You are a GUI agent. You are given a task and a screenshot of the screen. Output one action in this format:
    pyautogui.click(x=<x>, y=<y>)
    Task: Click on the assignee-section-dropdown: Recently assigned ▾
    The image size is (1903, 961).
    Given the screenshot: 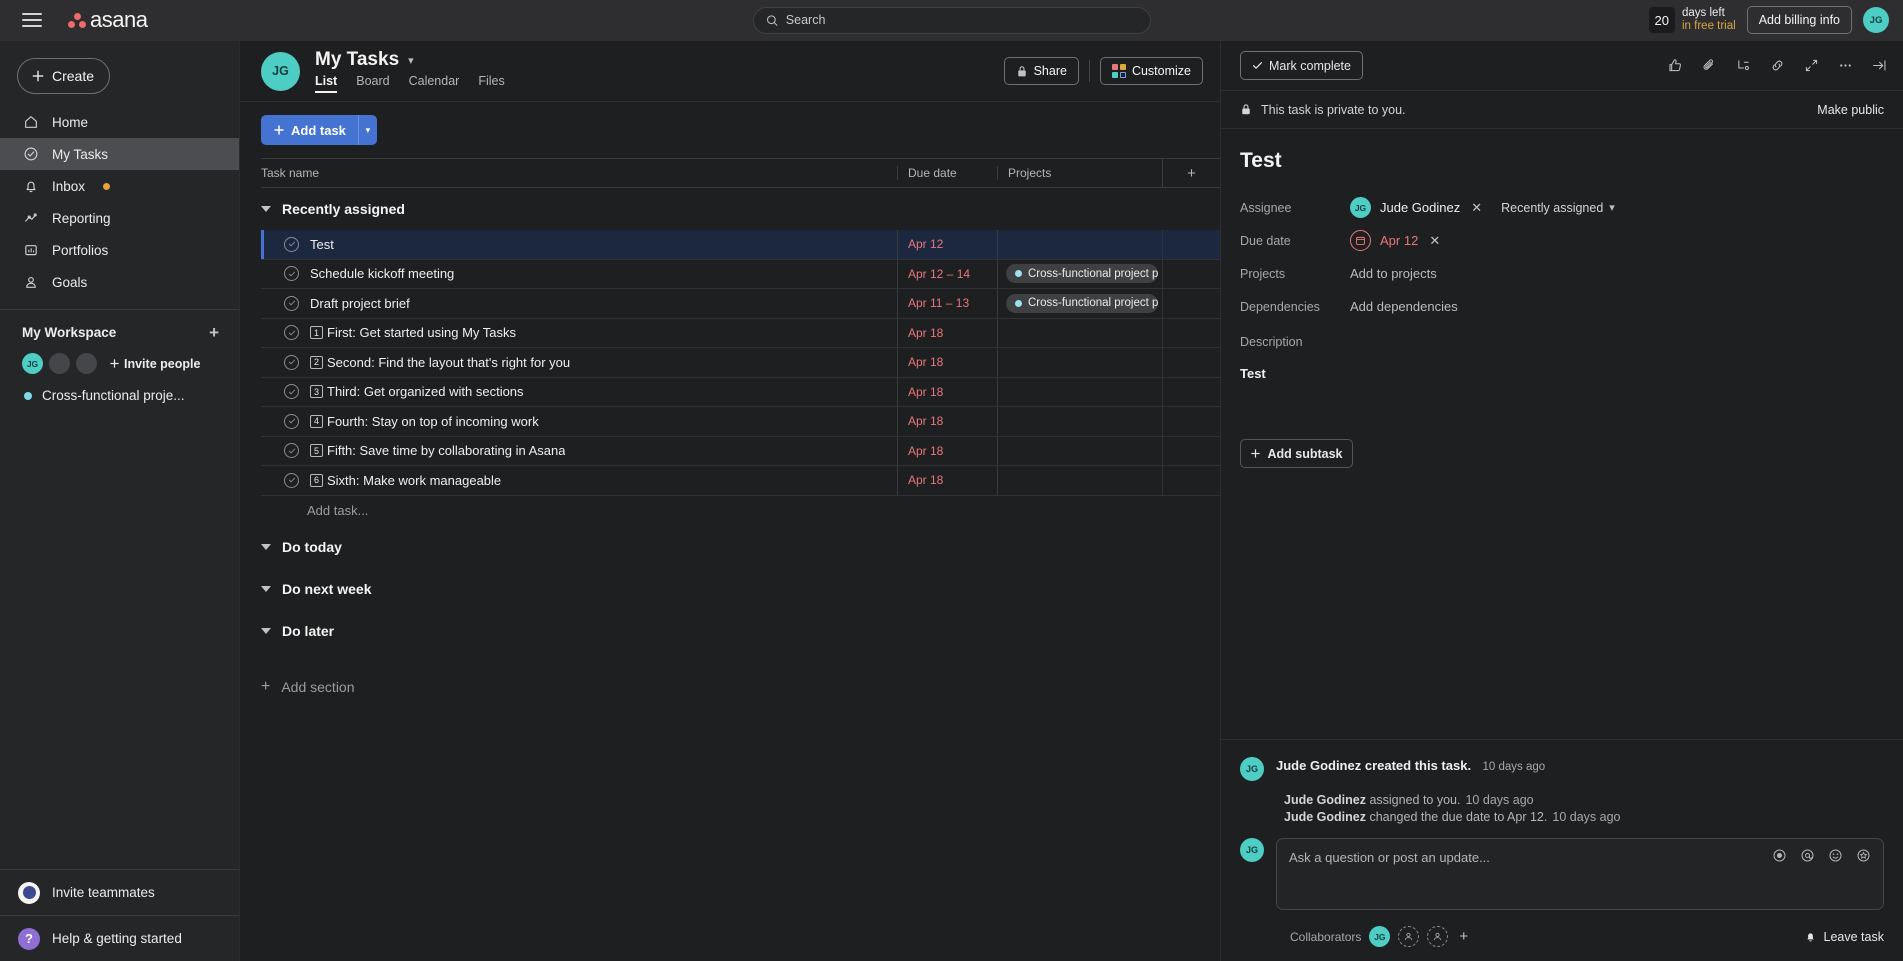 What is the action you would take?
    pyautogui.click(x=1558, y=208)
    